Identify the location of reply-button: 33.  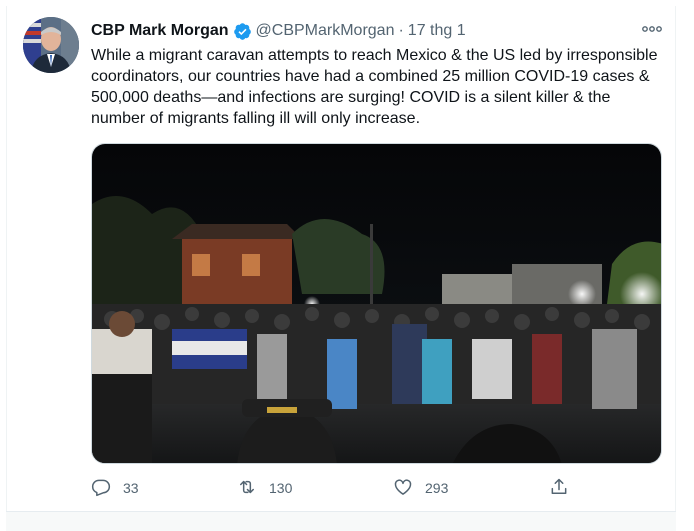
(115, 488).